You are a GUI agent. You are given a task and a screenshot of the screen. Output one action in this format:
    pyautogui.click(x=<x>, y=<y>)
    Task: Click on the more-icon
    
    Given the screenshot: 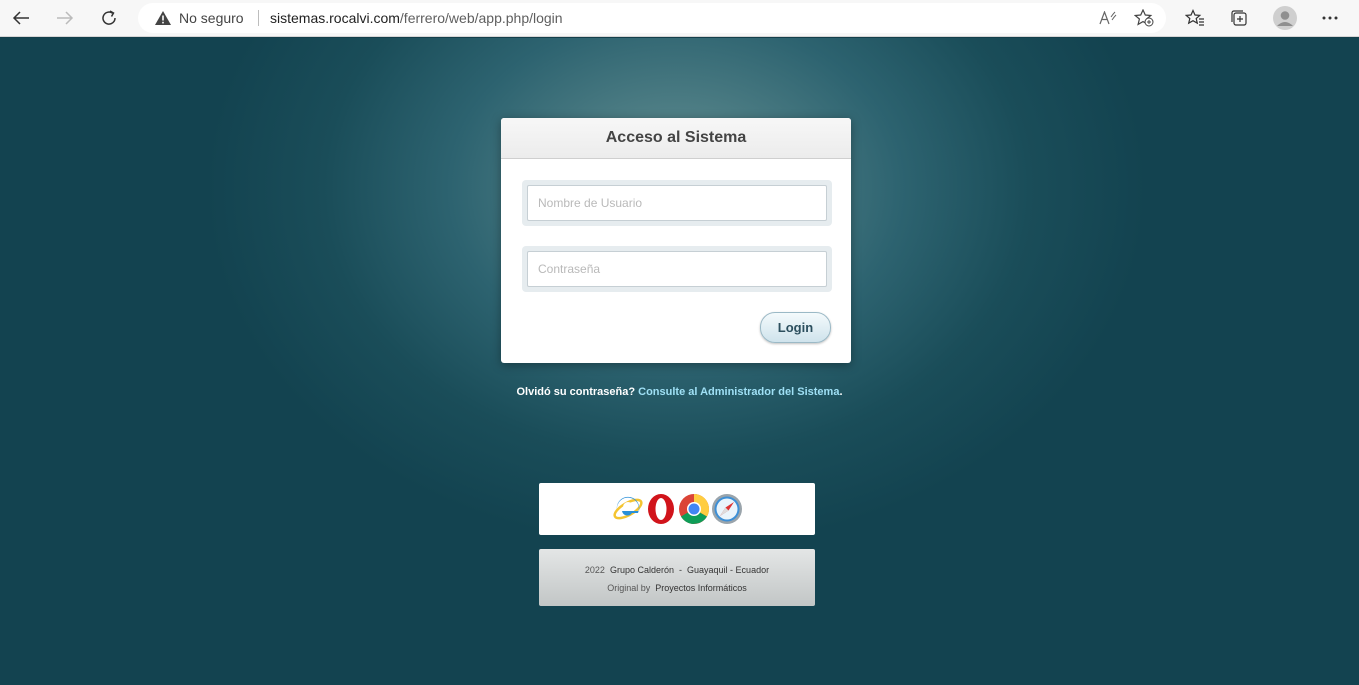 What is the action you would take?
    pyautogui.click(x=1330, y=18)
    